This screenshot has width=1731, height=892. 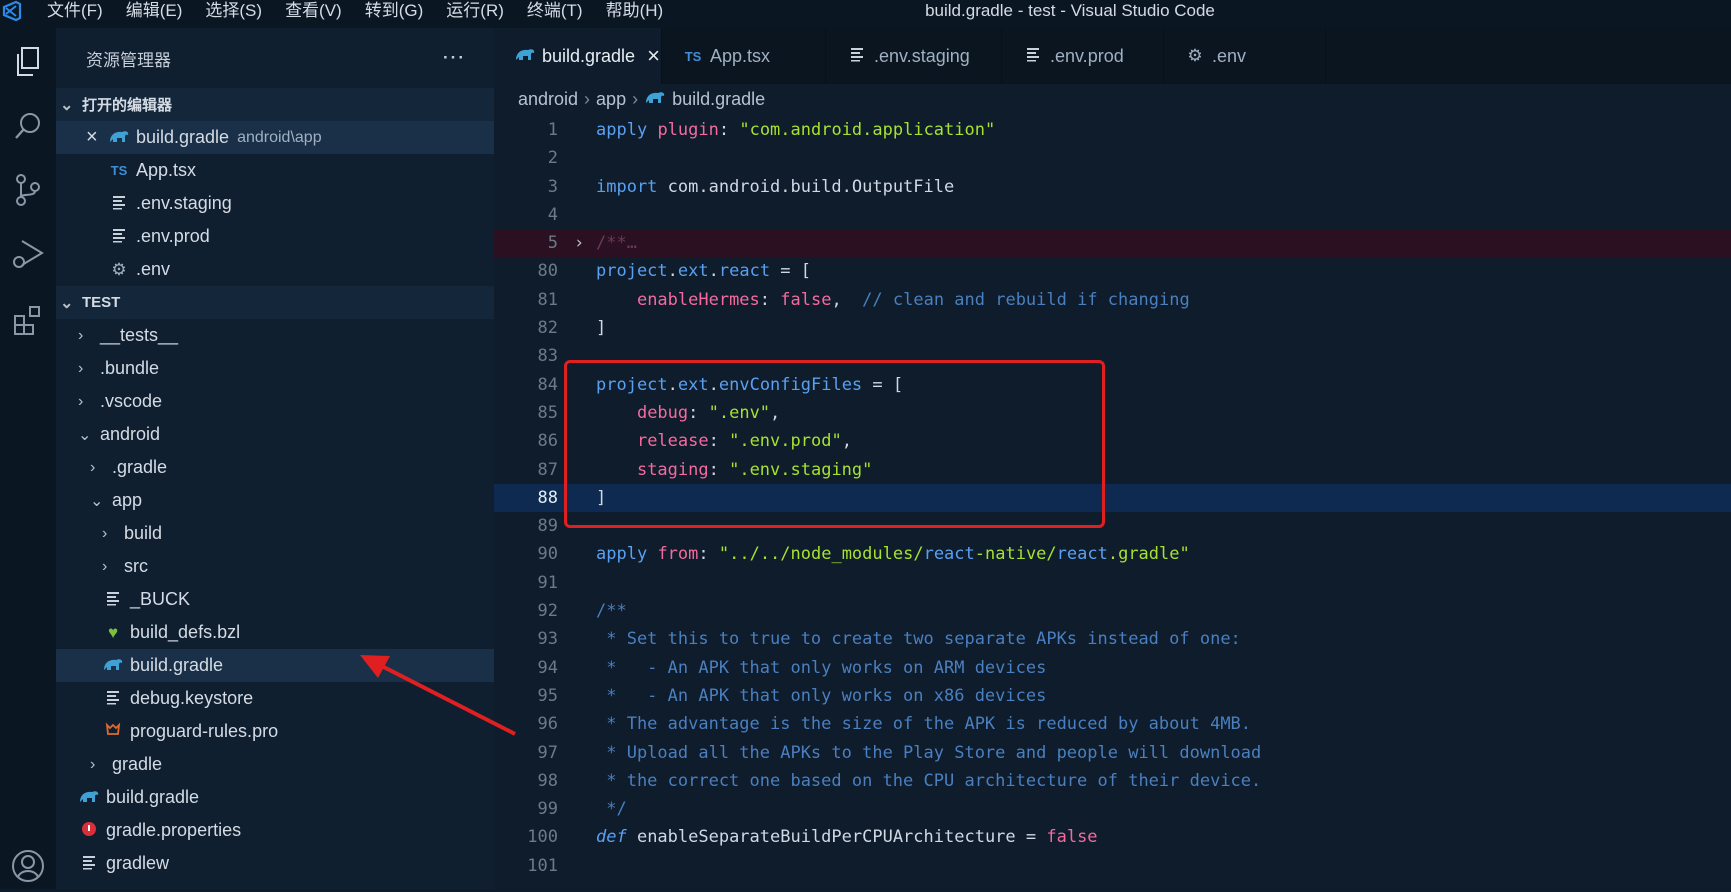 I want to click on tree-item-label: _BUCK, so click(x=160, y=599).